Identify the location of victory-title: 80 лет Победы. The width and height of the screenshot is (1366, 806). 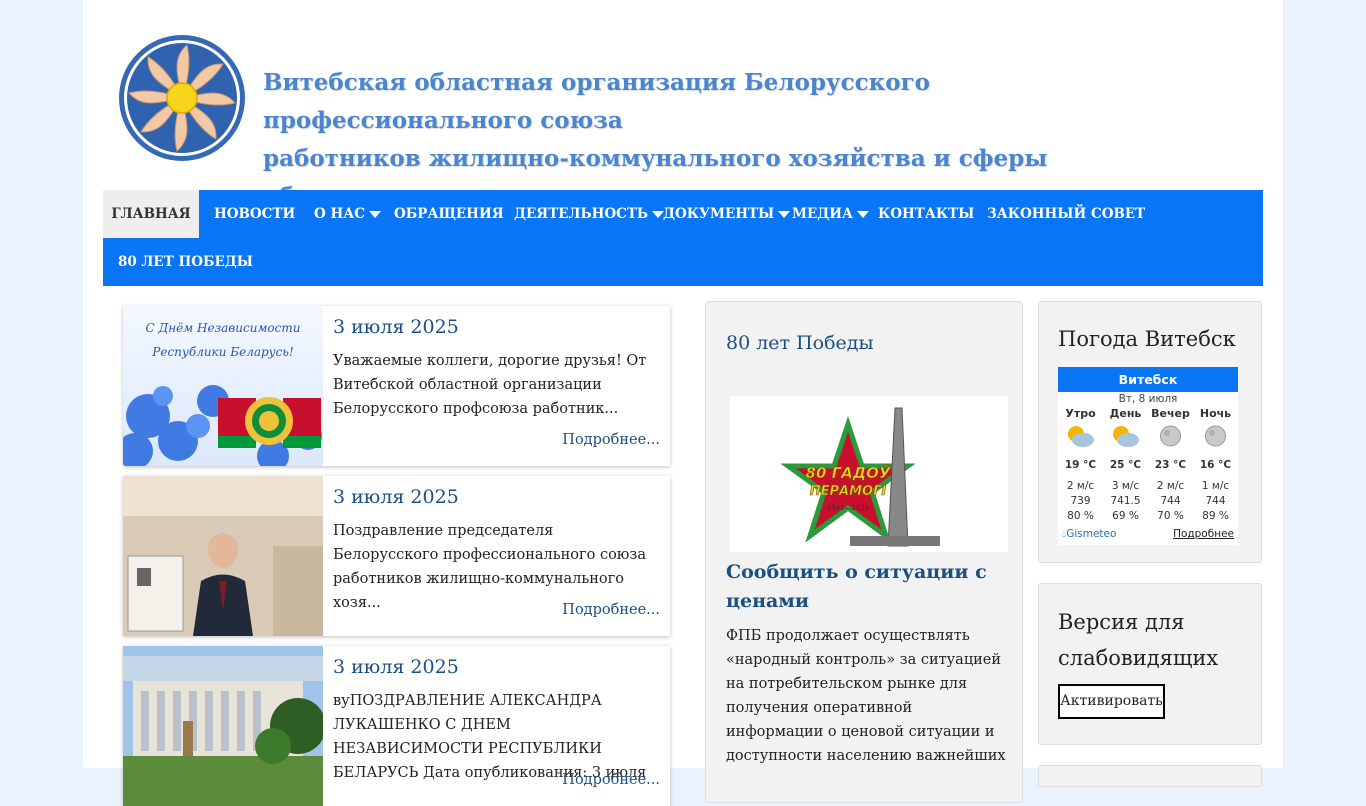
(800, 343).